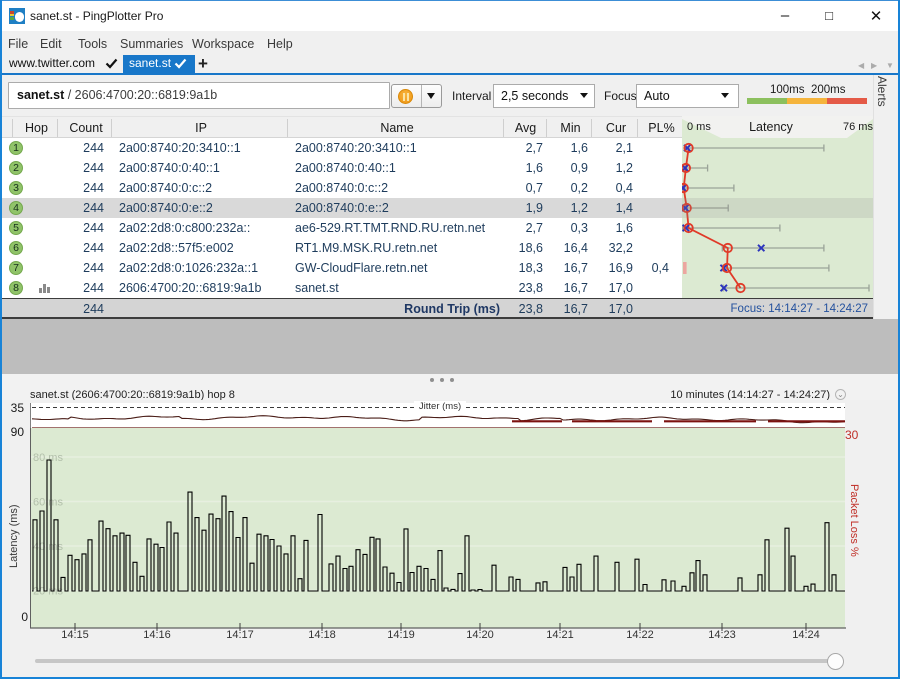 The image size is (900, 679). I want to click on svg-text: 14:23, so click(722, 635).